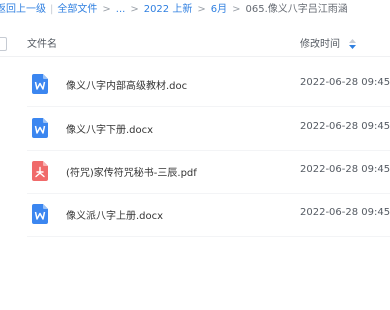 This screenshot has height=310, width=390. Describe the element at coordinates (353, 44) in the screenshot. I see `sort-desc-icon` at that location.